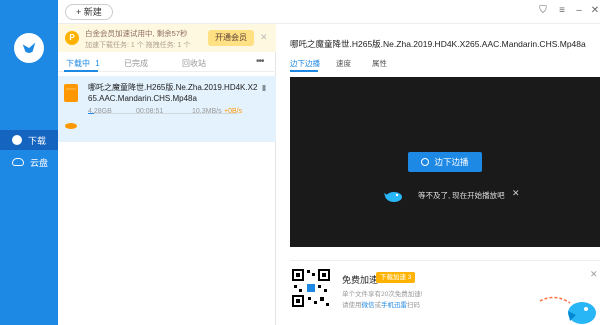 This screenshot has width=600, height=325. I want to click on play-hint-text: 等不及了, 现在开始播放吧, so click(461, 195).